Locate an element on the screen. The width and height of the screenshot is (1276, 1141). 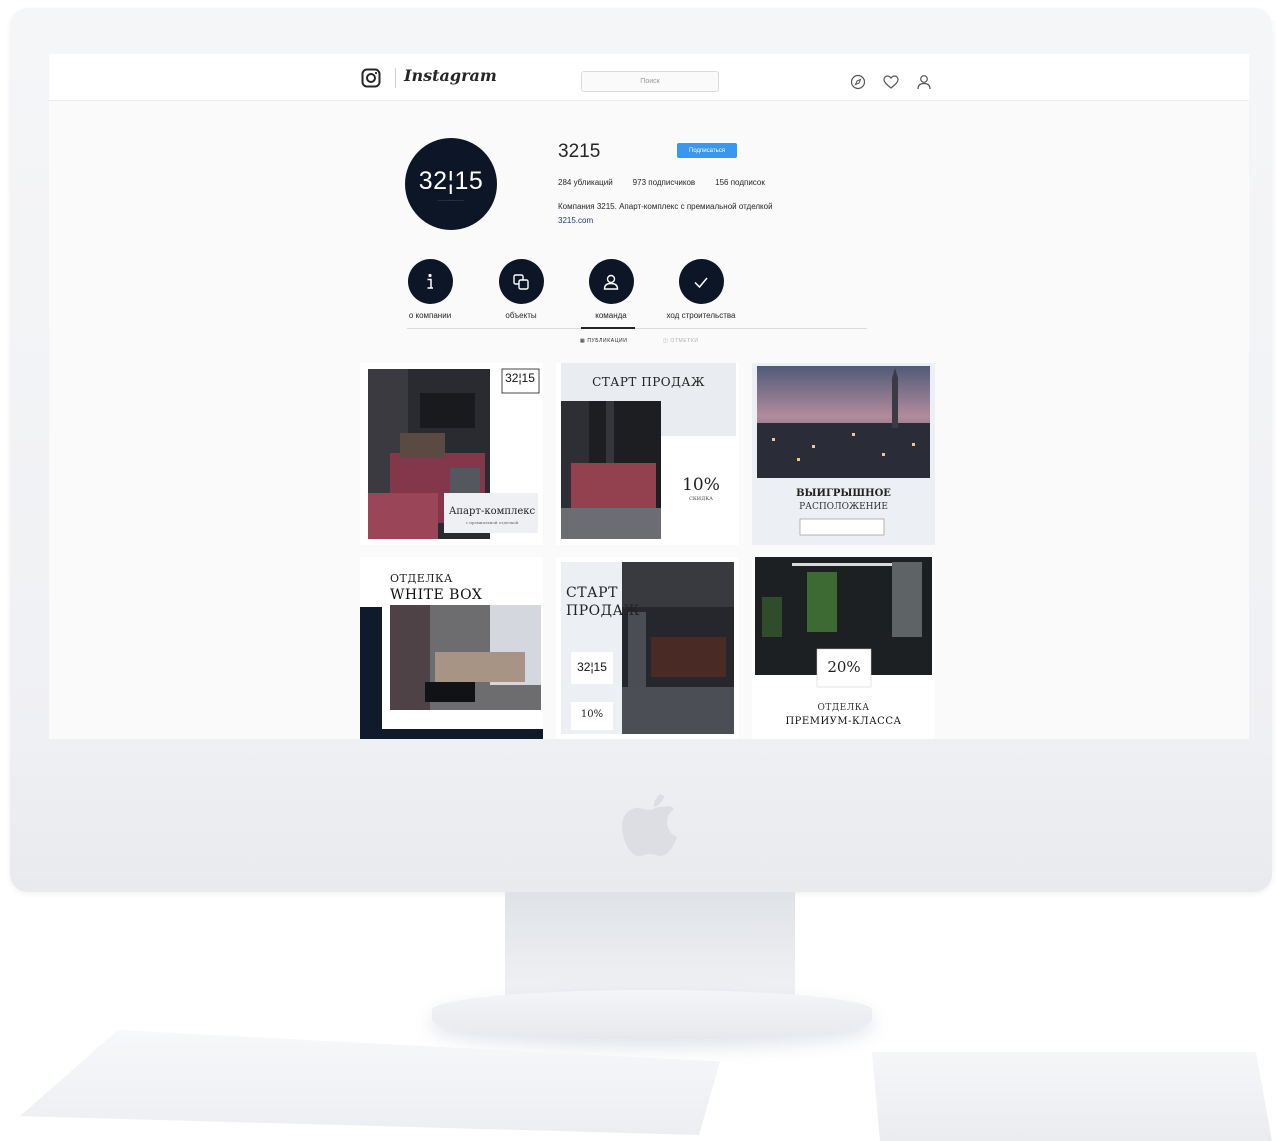
post-title-line1: ВЫИГРЫШНОЕ is located at coordinates (843, 493).